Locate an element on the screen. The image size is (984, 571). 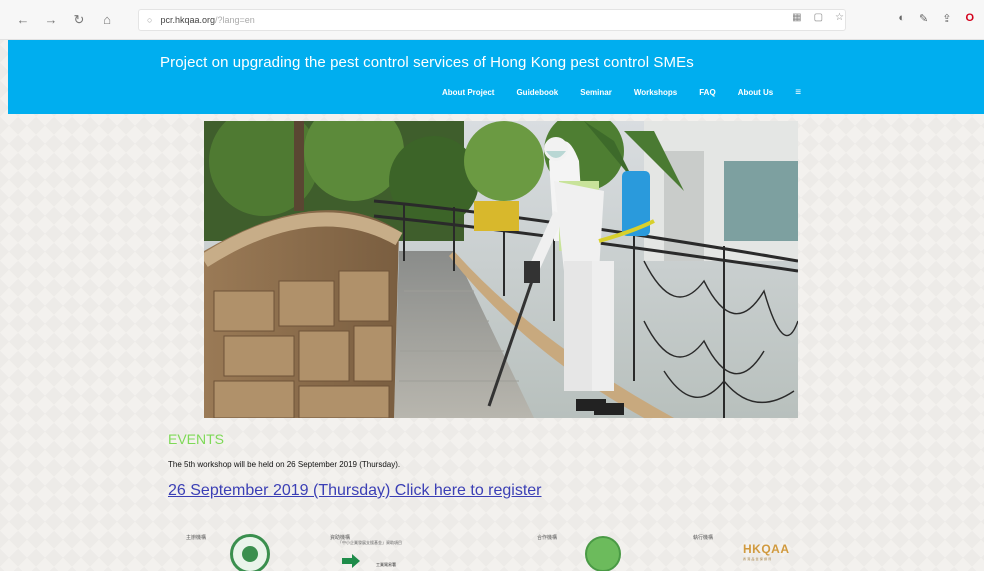
home-icon: ⌂ is located at coordinates (107, 20).